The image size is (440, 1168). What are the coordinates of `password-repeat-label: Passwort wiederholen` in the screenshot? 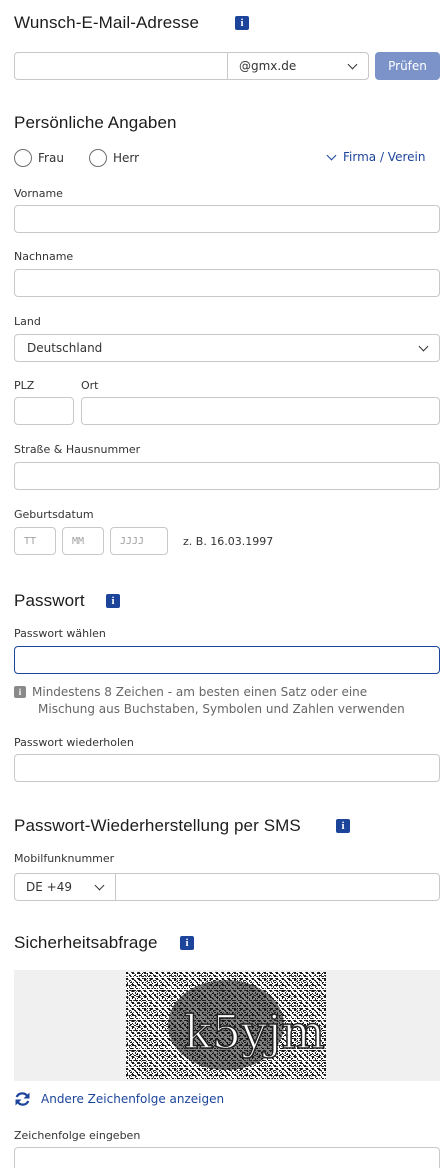 It's located at (74, 742).